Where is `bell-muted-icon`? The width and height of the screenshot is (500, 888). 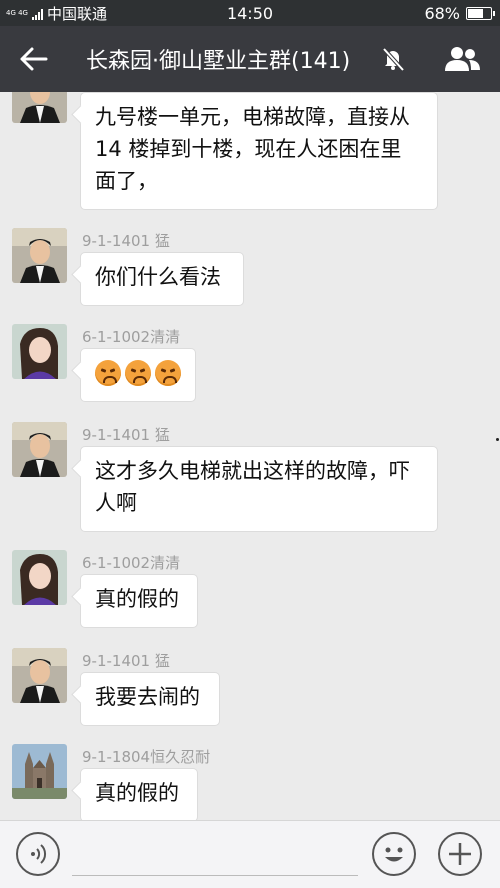 bell-muted-icon is located at coordinates (393, 59).